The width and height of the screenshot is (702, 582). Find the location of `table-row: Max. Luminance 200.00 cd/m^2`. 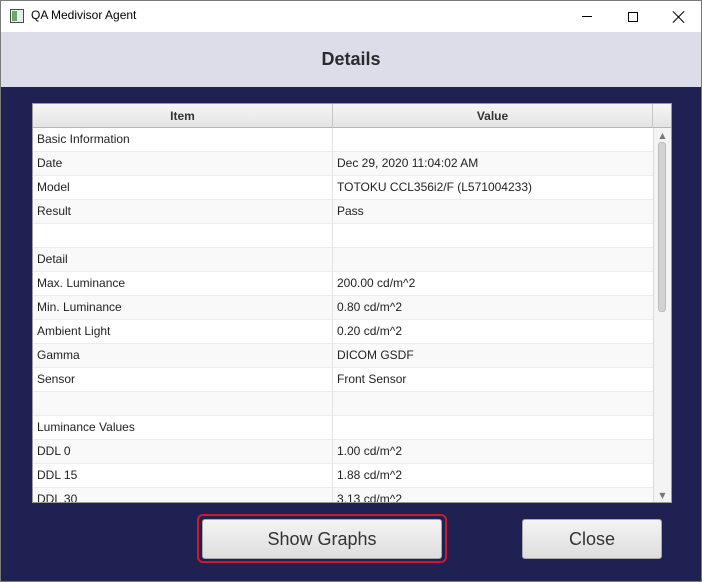

table-row: Max. Luminance 200.00 cd/m^2 is located at coordinates (343, 284).